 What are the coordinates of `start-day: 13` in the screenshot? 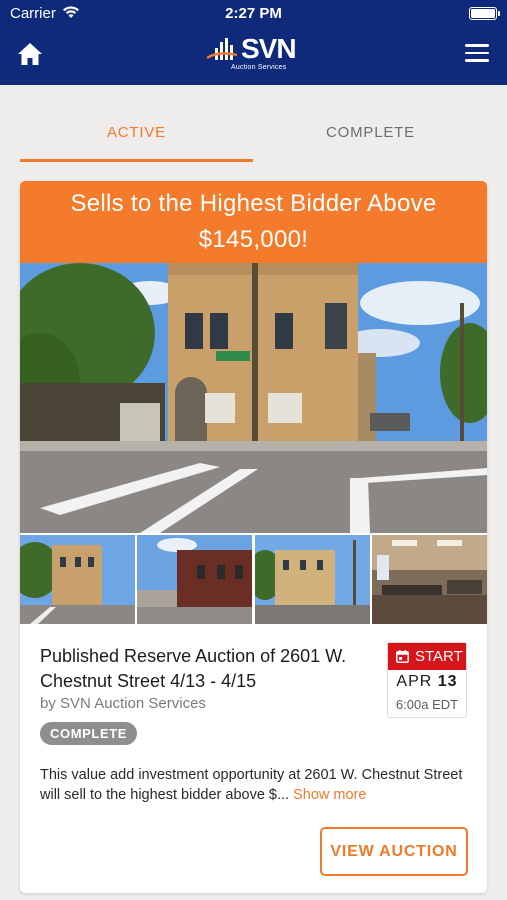 It's located at (447, 681).